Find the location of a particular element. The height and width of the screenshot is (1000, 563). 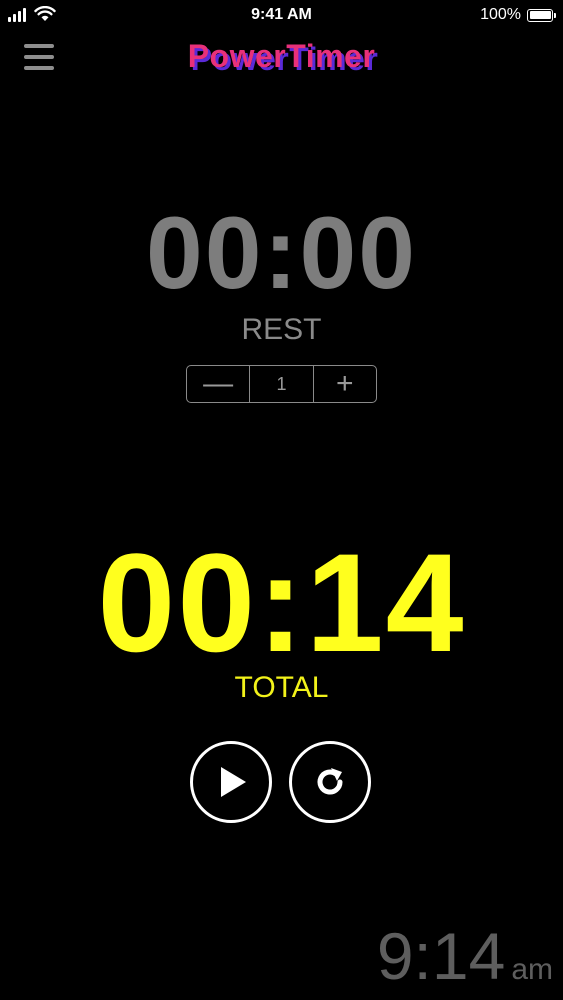

battery-icon is located at coordinates (541, 15).